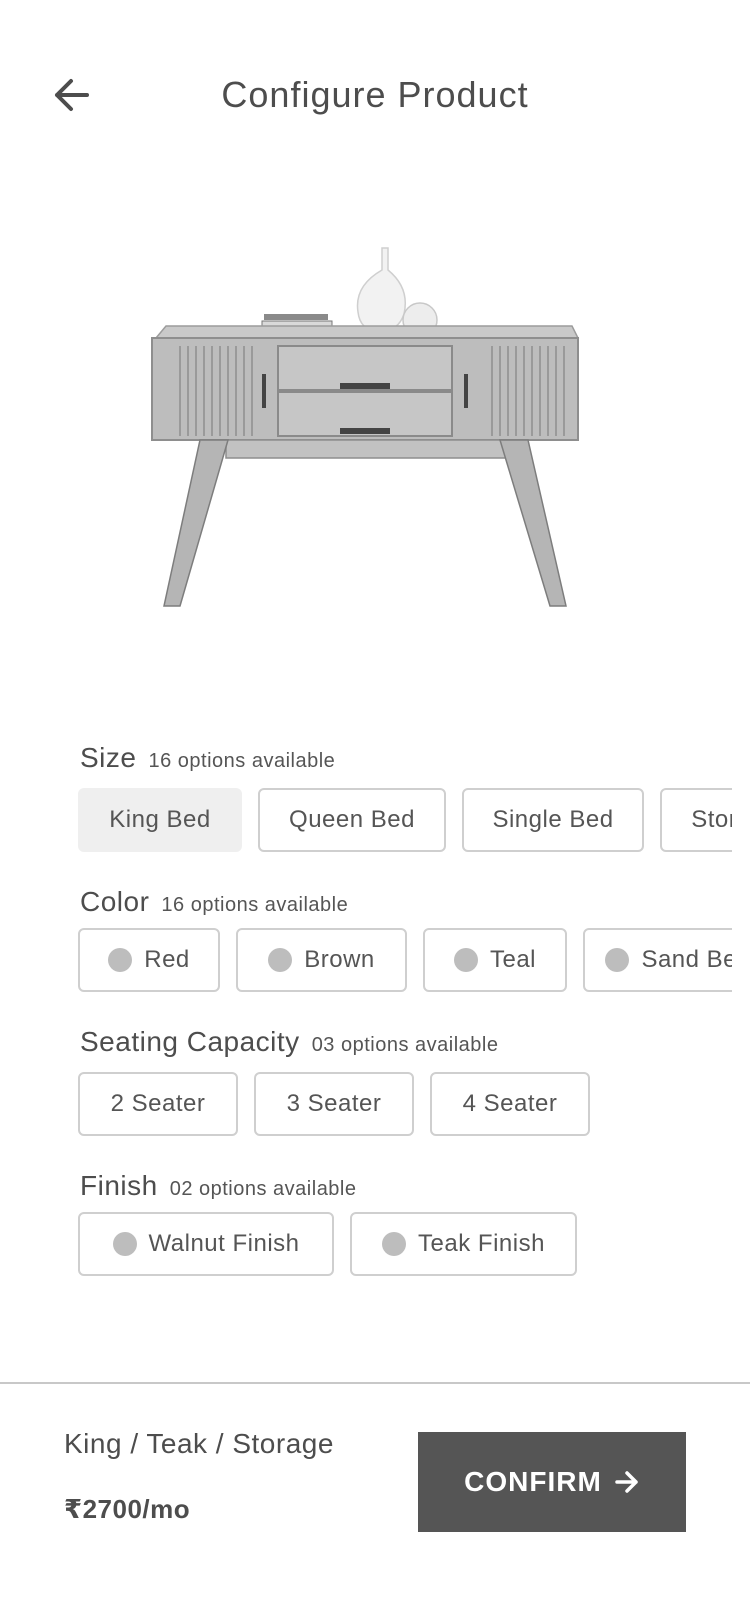 Image resolution: width=750 pixels, height=1608 pixels. What do you see at coordinates (263, 1189) in the screenshot?
I see `finish-count: 02 options available` at bounding box center [263, 1189].